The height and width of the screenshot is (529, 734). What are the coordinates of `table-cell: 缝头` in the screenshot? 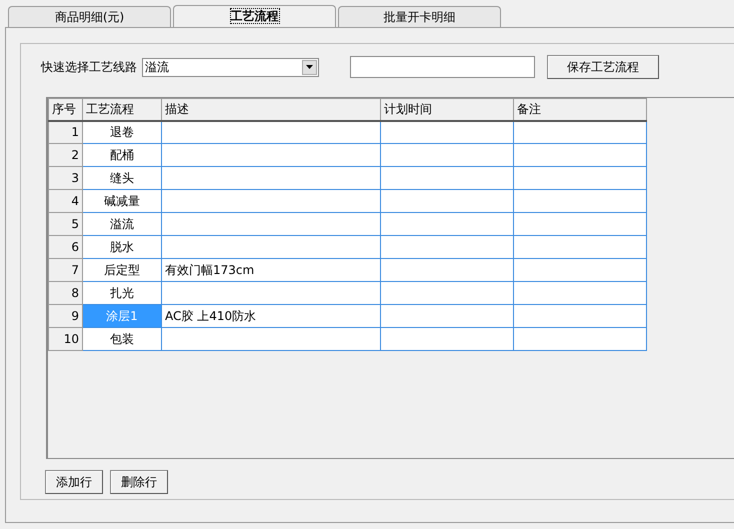 It's located at (122, 178).